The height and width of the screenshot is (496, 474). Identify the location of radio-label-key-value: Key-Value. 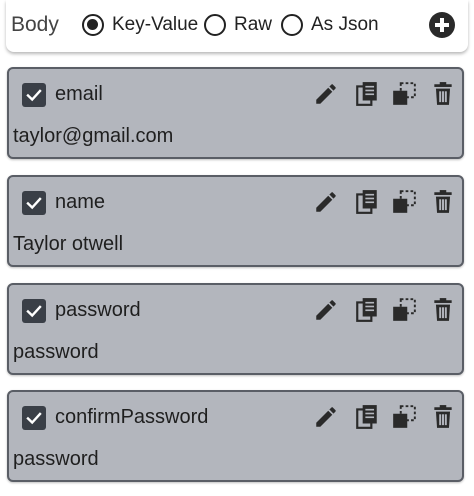
(155, 24).